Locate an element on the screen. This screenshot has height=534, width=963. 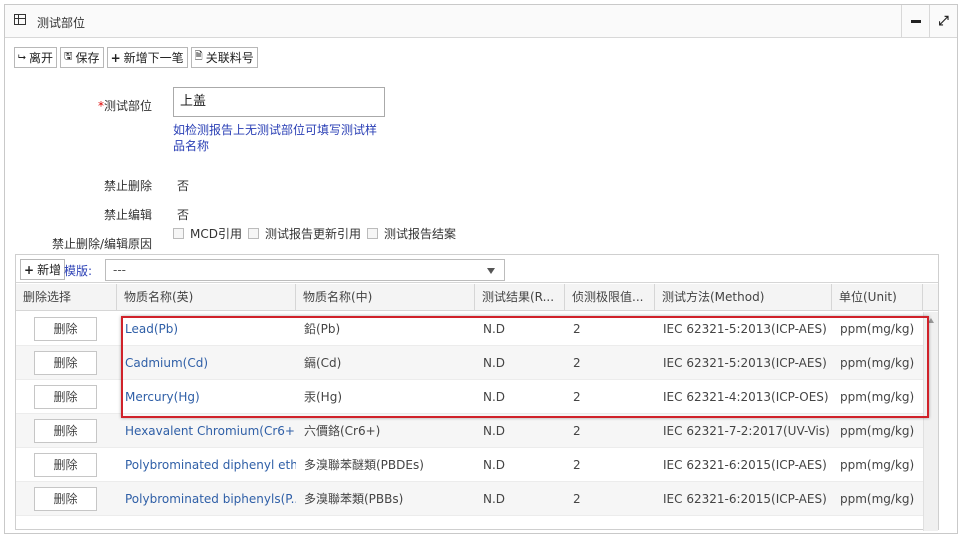
panel-title: 测试部位 is located at coordinates (61, 23).